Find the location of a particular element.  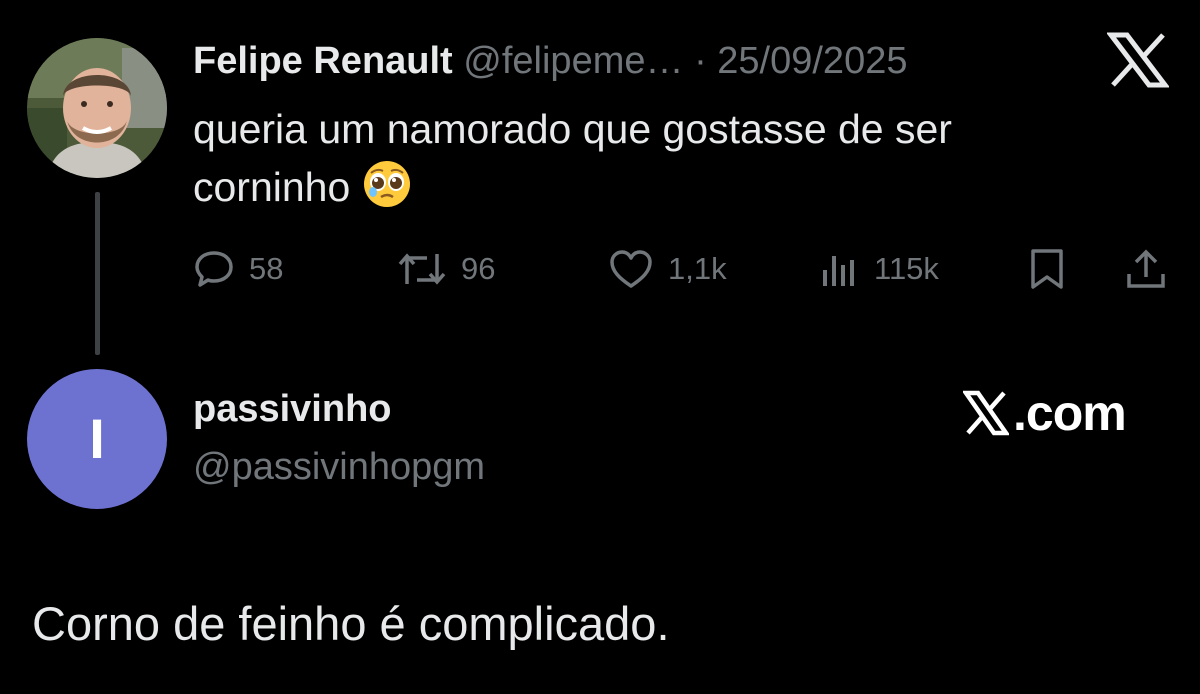

author-avatar is located at coordinates (97, 108).